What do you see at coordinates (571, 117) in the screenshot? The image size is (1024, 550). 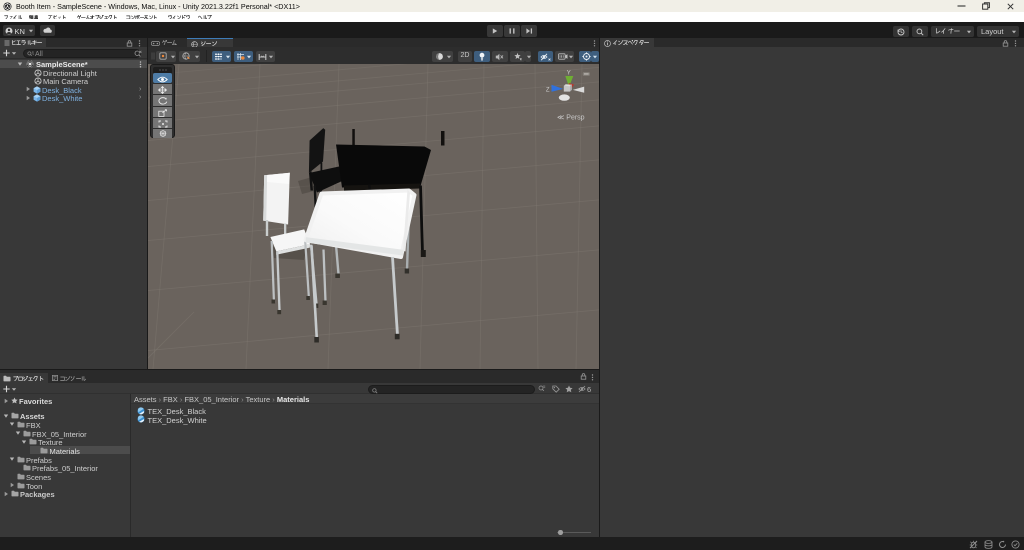 I see `svg-text: ≪ Persp` at bounding box center [571, 117].